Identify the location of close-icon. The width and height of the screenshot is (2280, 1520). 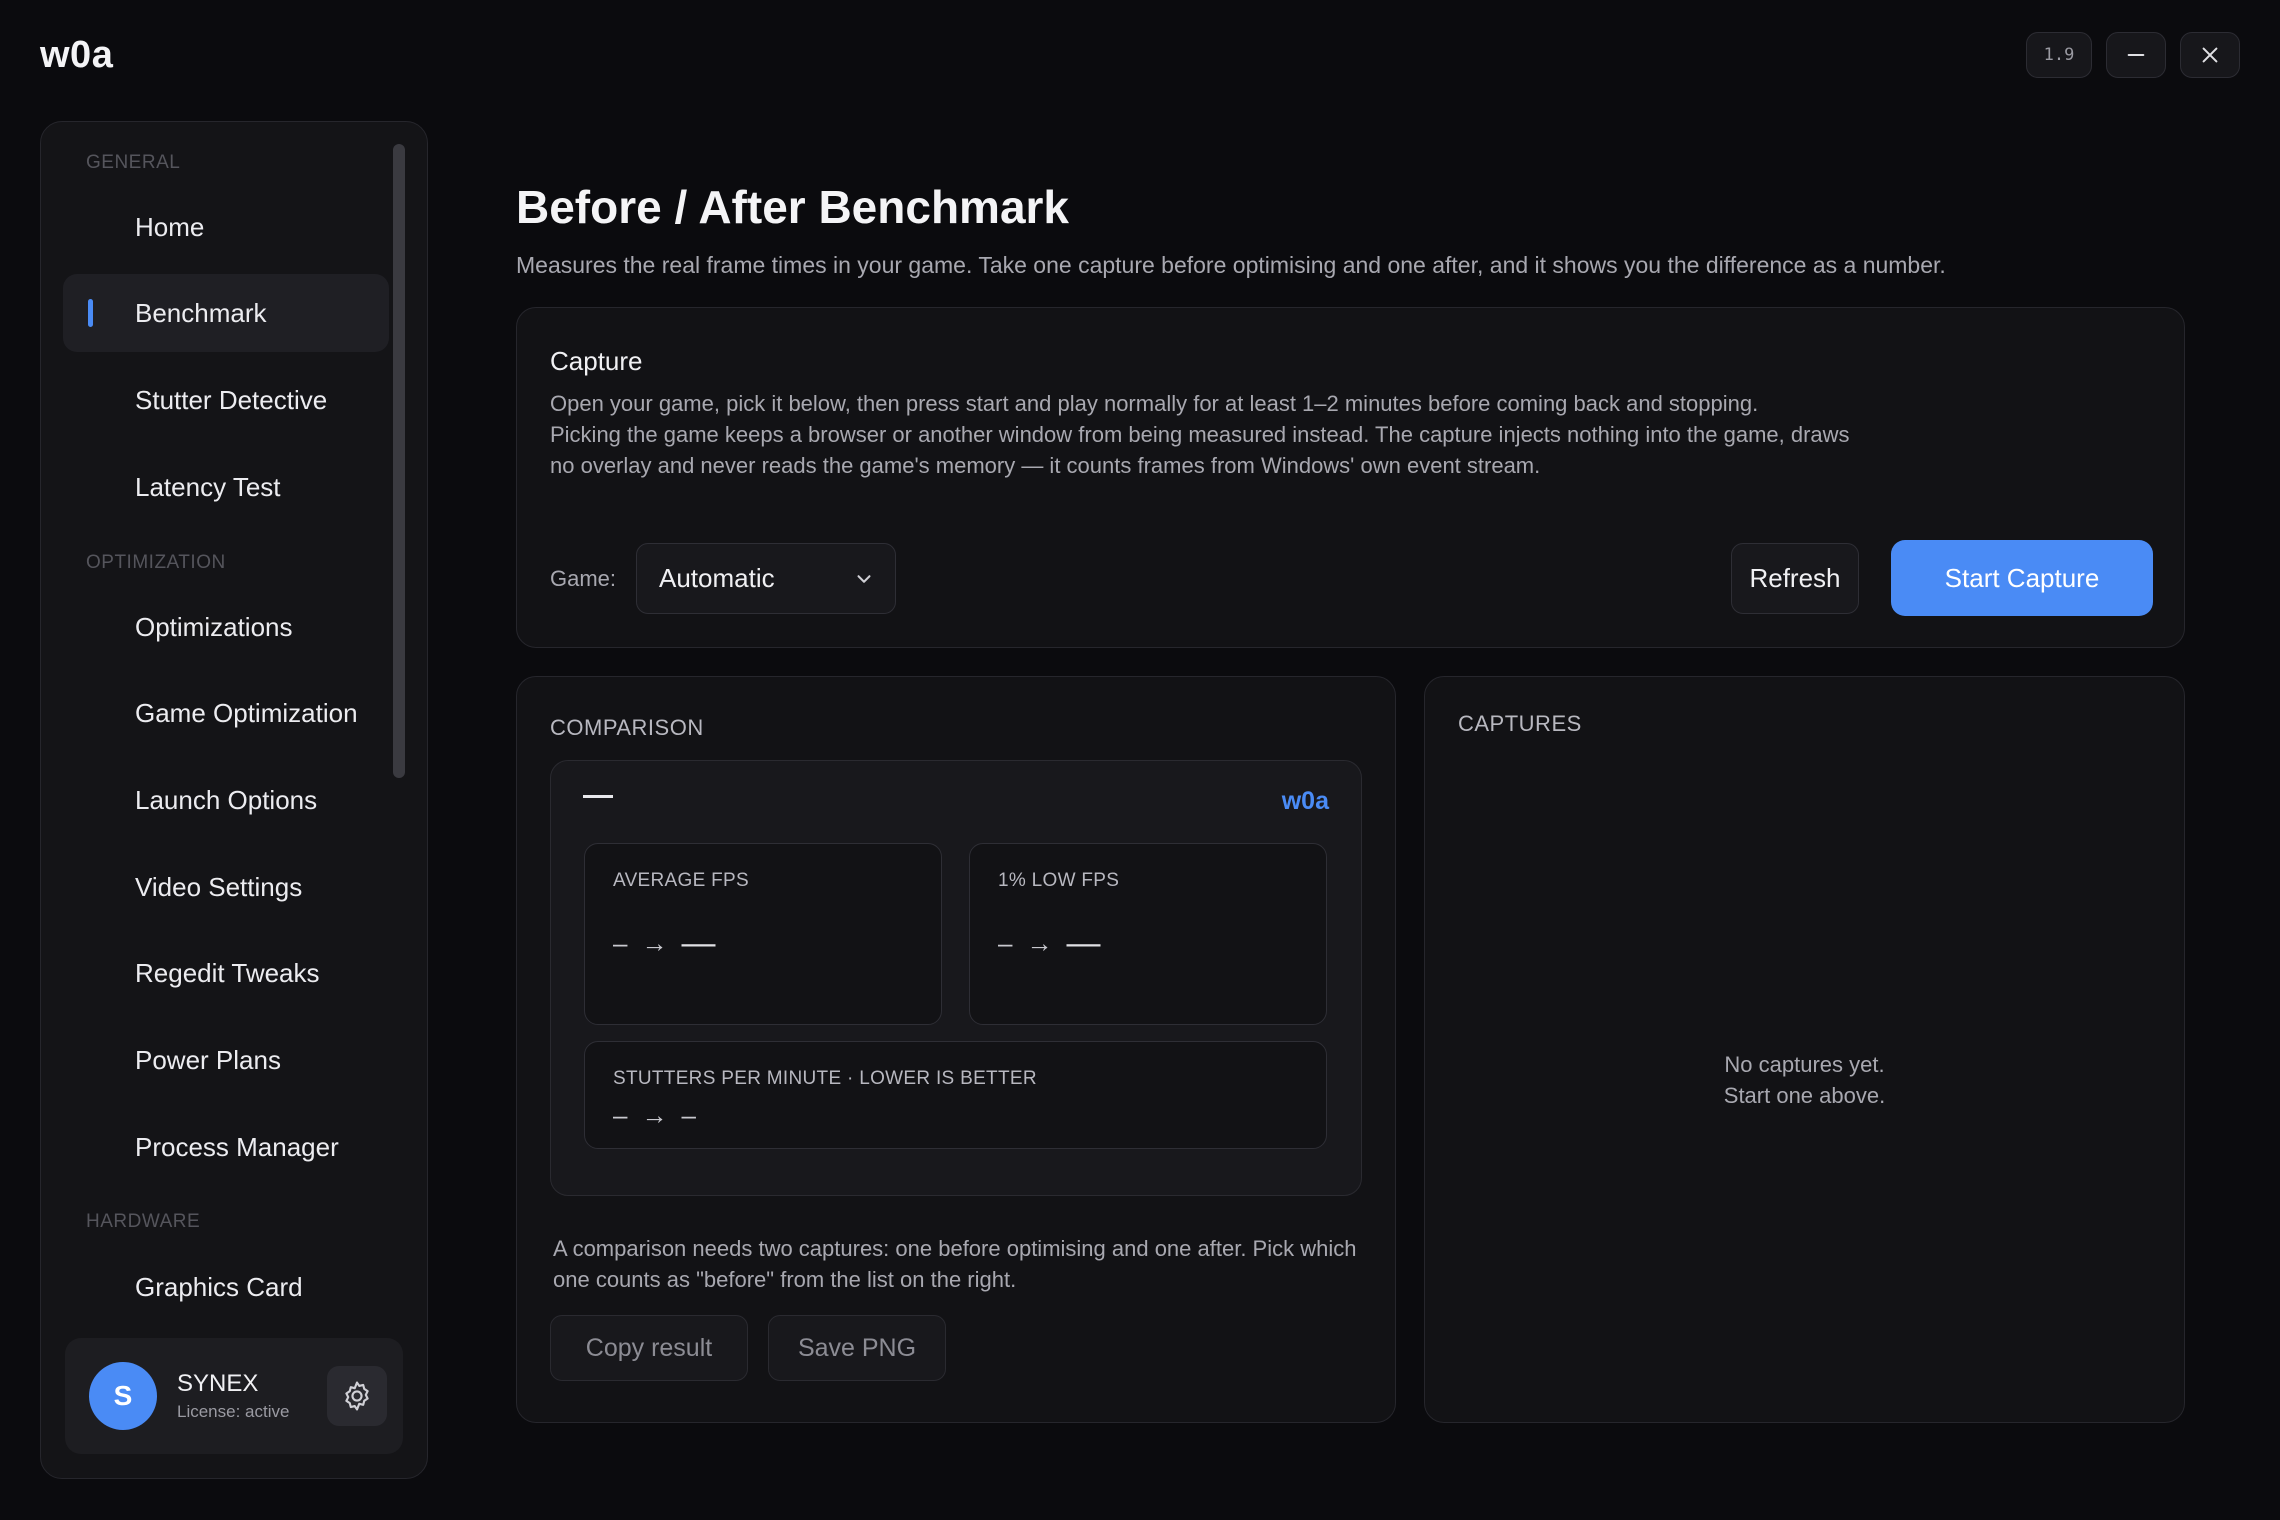
(2210, 55).